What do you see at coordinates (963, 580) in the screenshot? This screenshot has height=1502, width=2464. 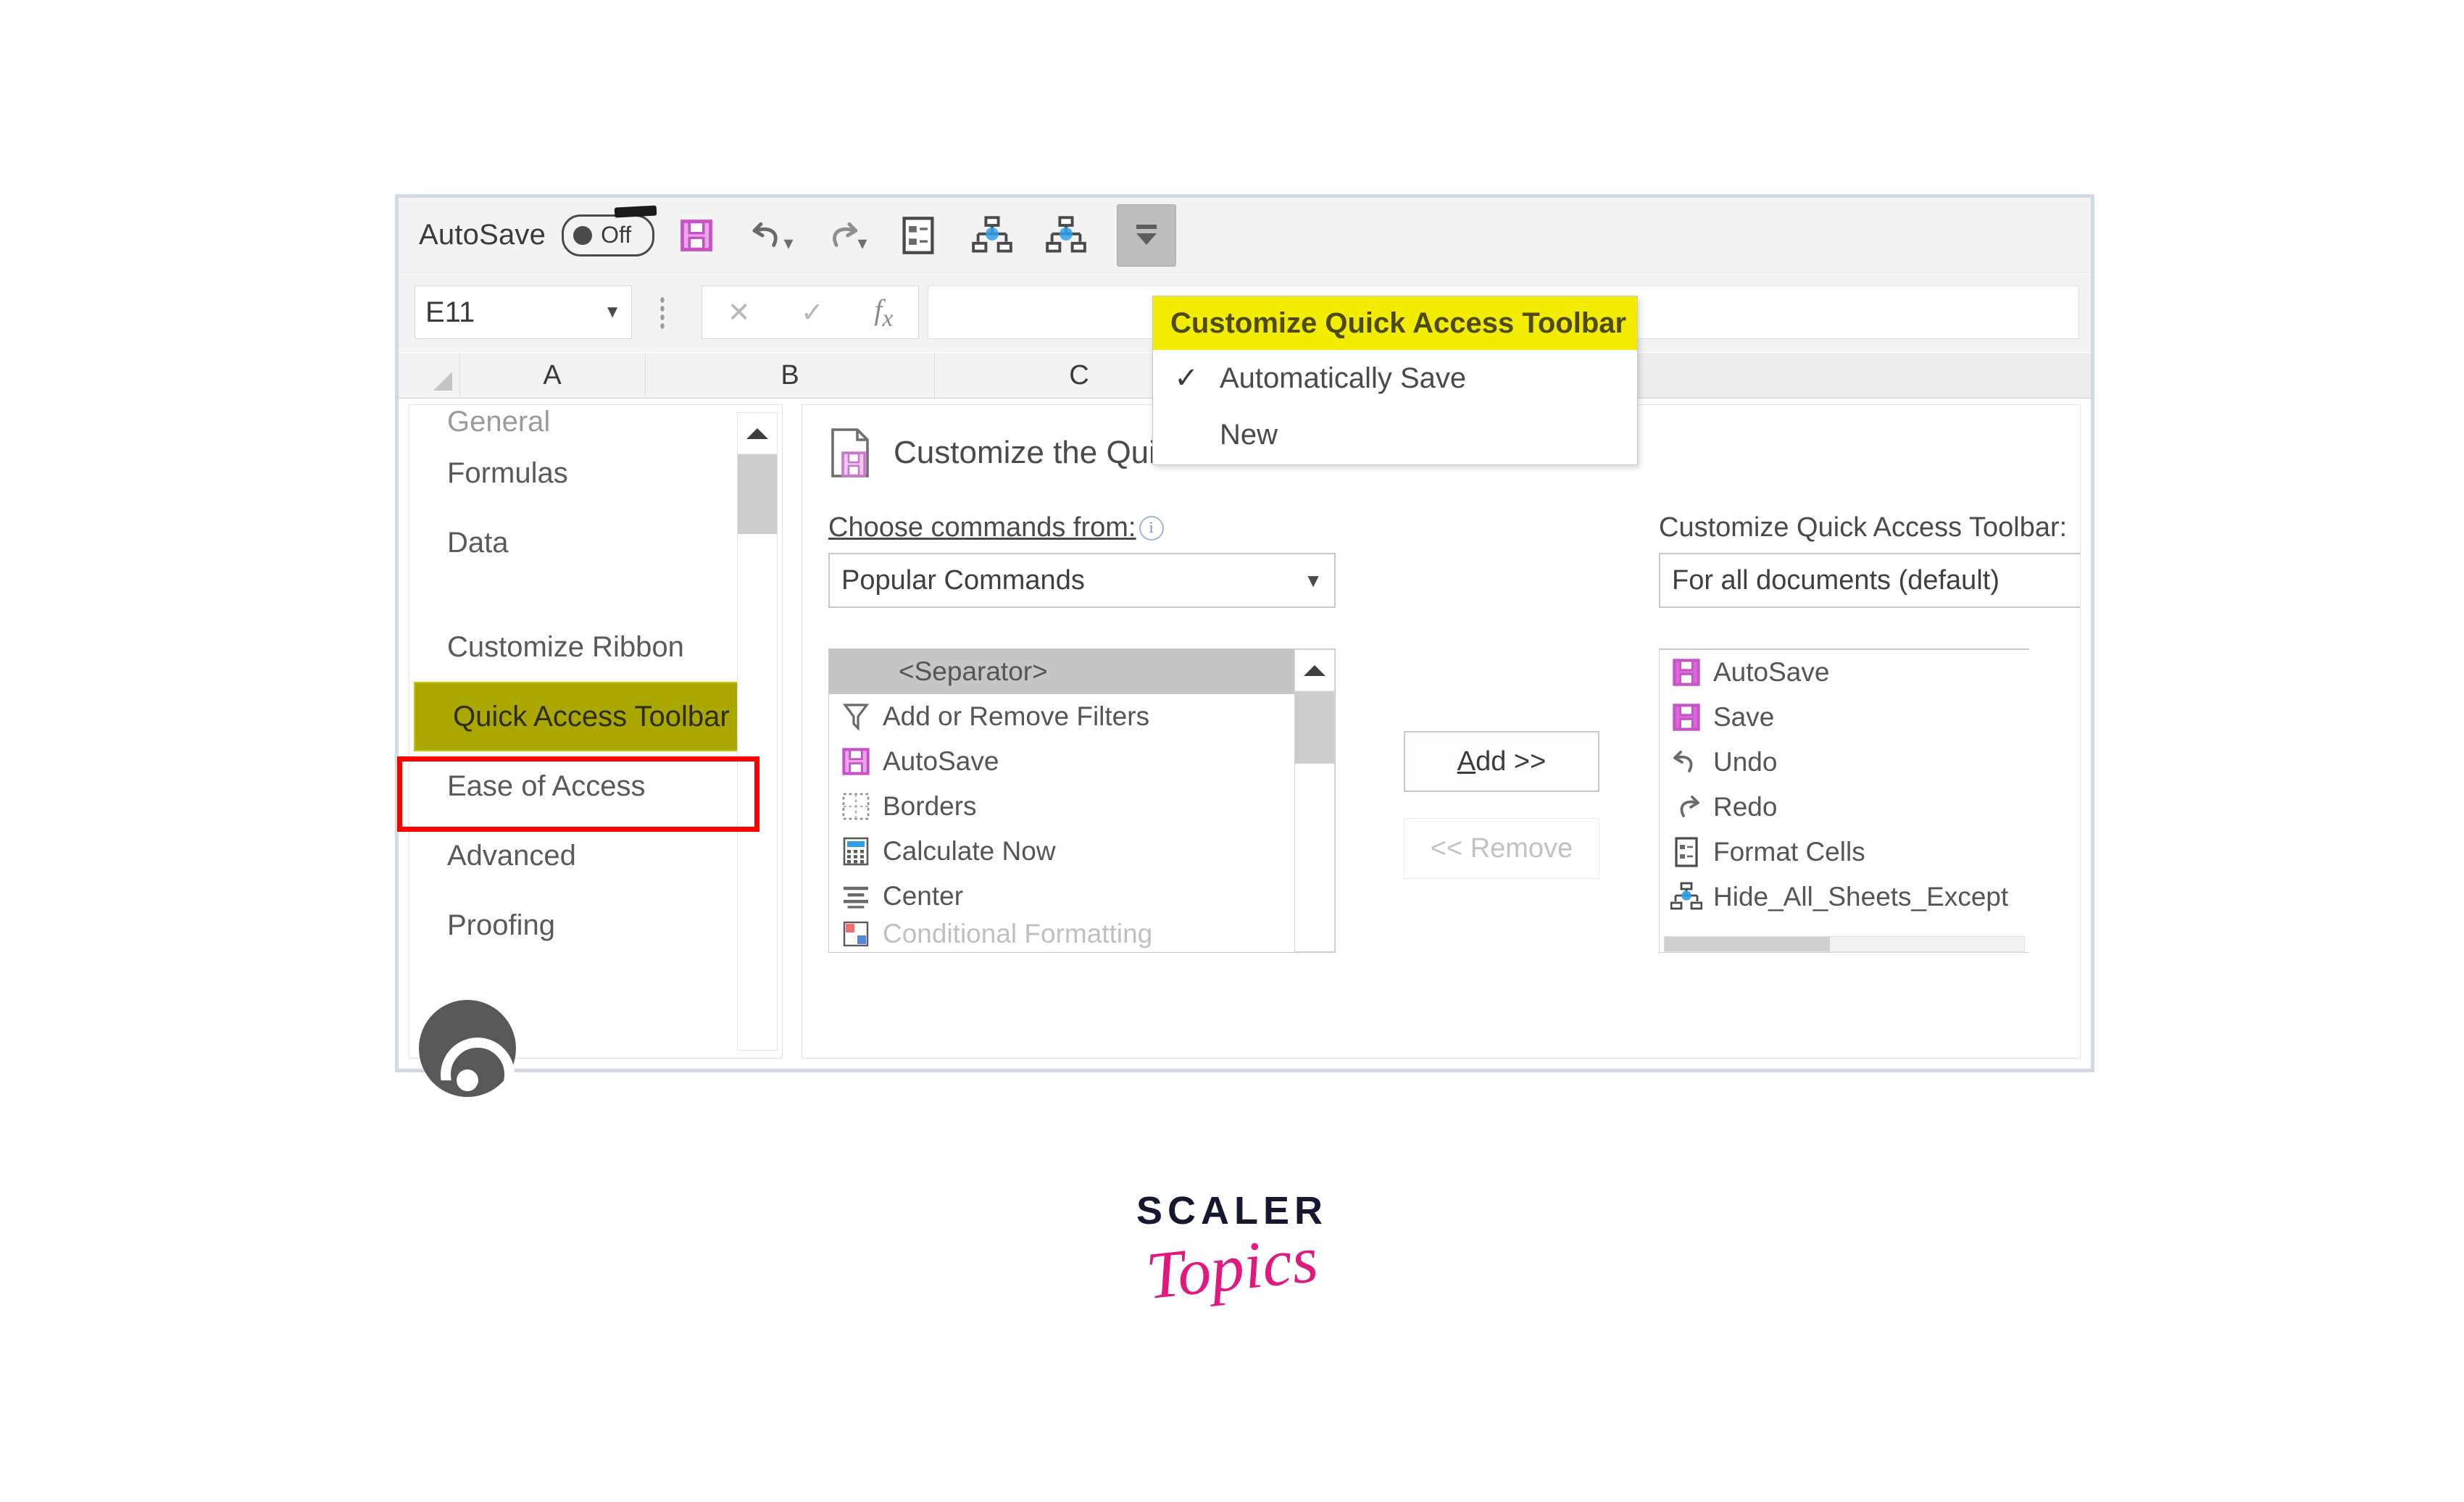 I see `choose-commands-from-value: Popular Commands` at bounding box center [963, 580].